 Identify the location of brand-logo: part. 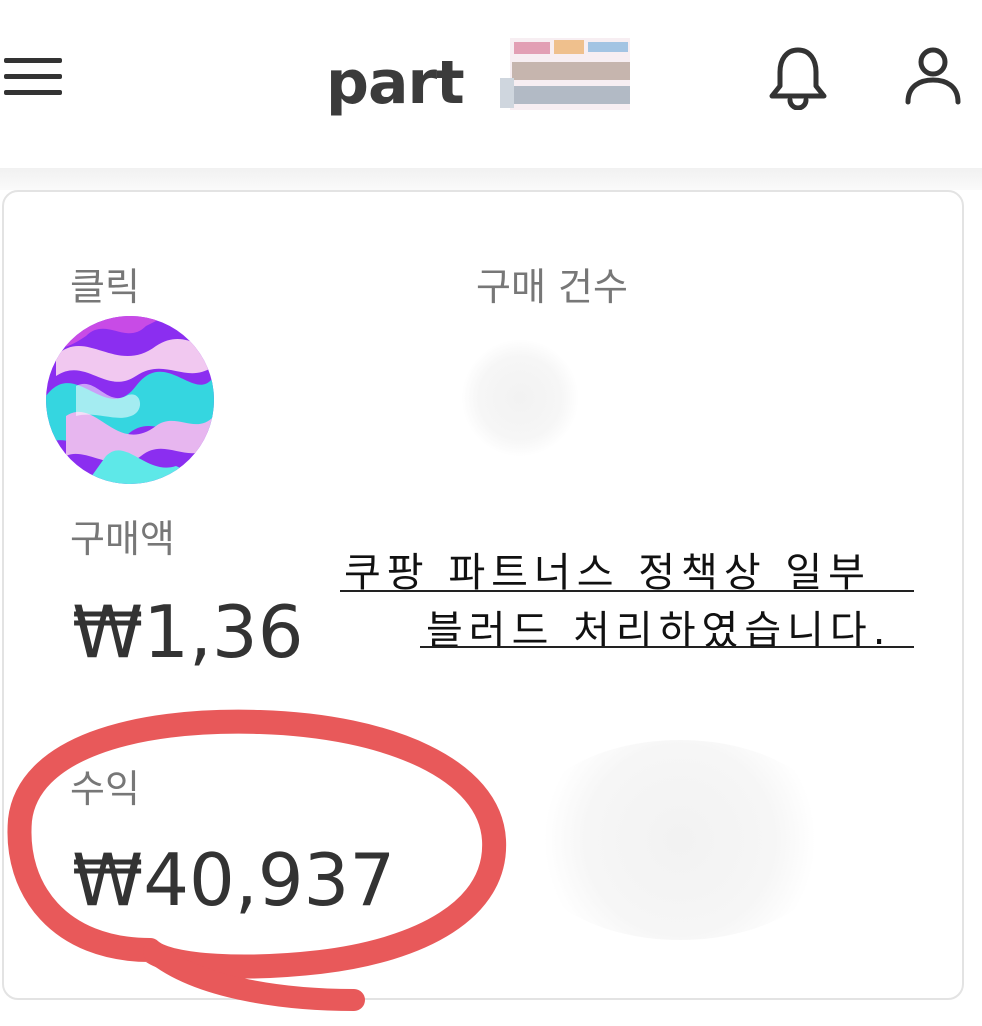
(486, 78).